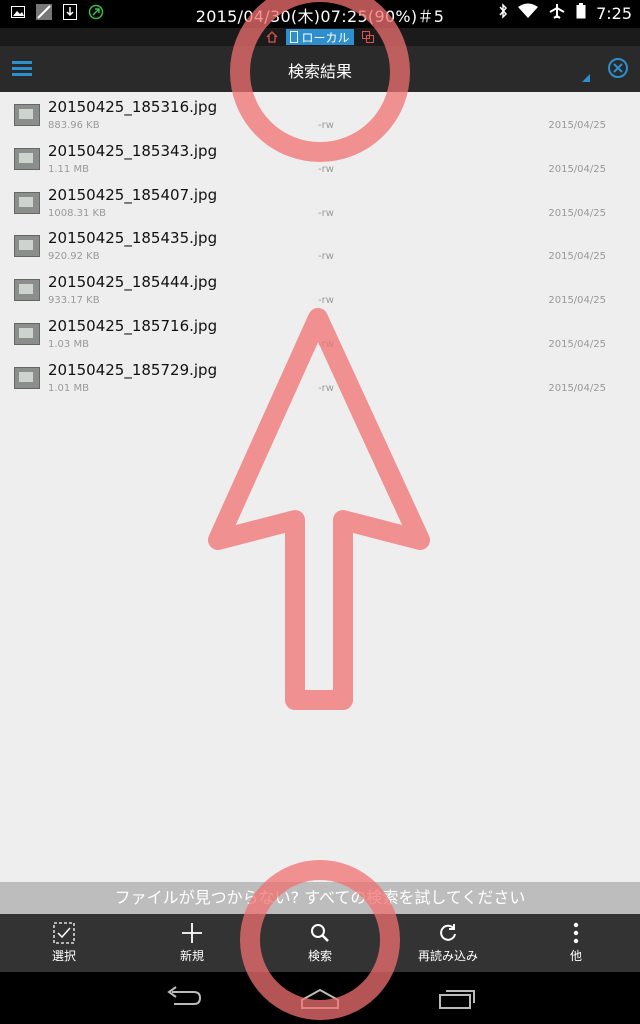 The image size is (640, 1024). I want to click on select-button: 選択, so click(64, 943).